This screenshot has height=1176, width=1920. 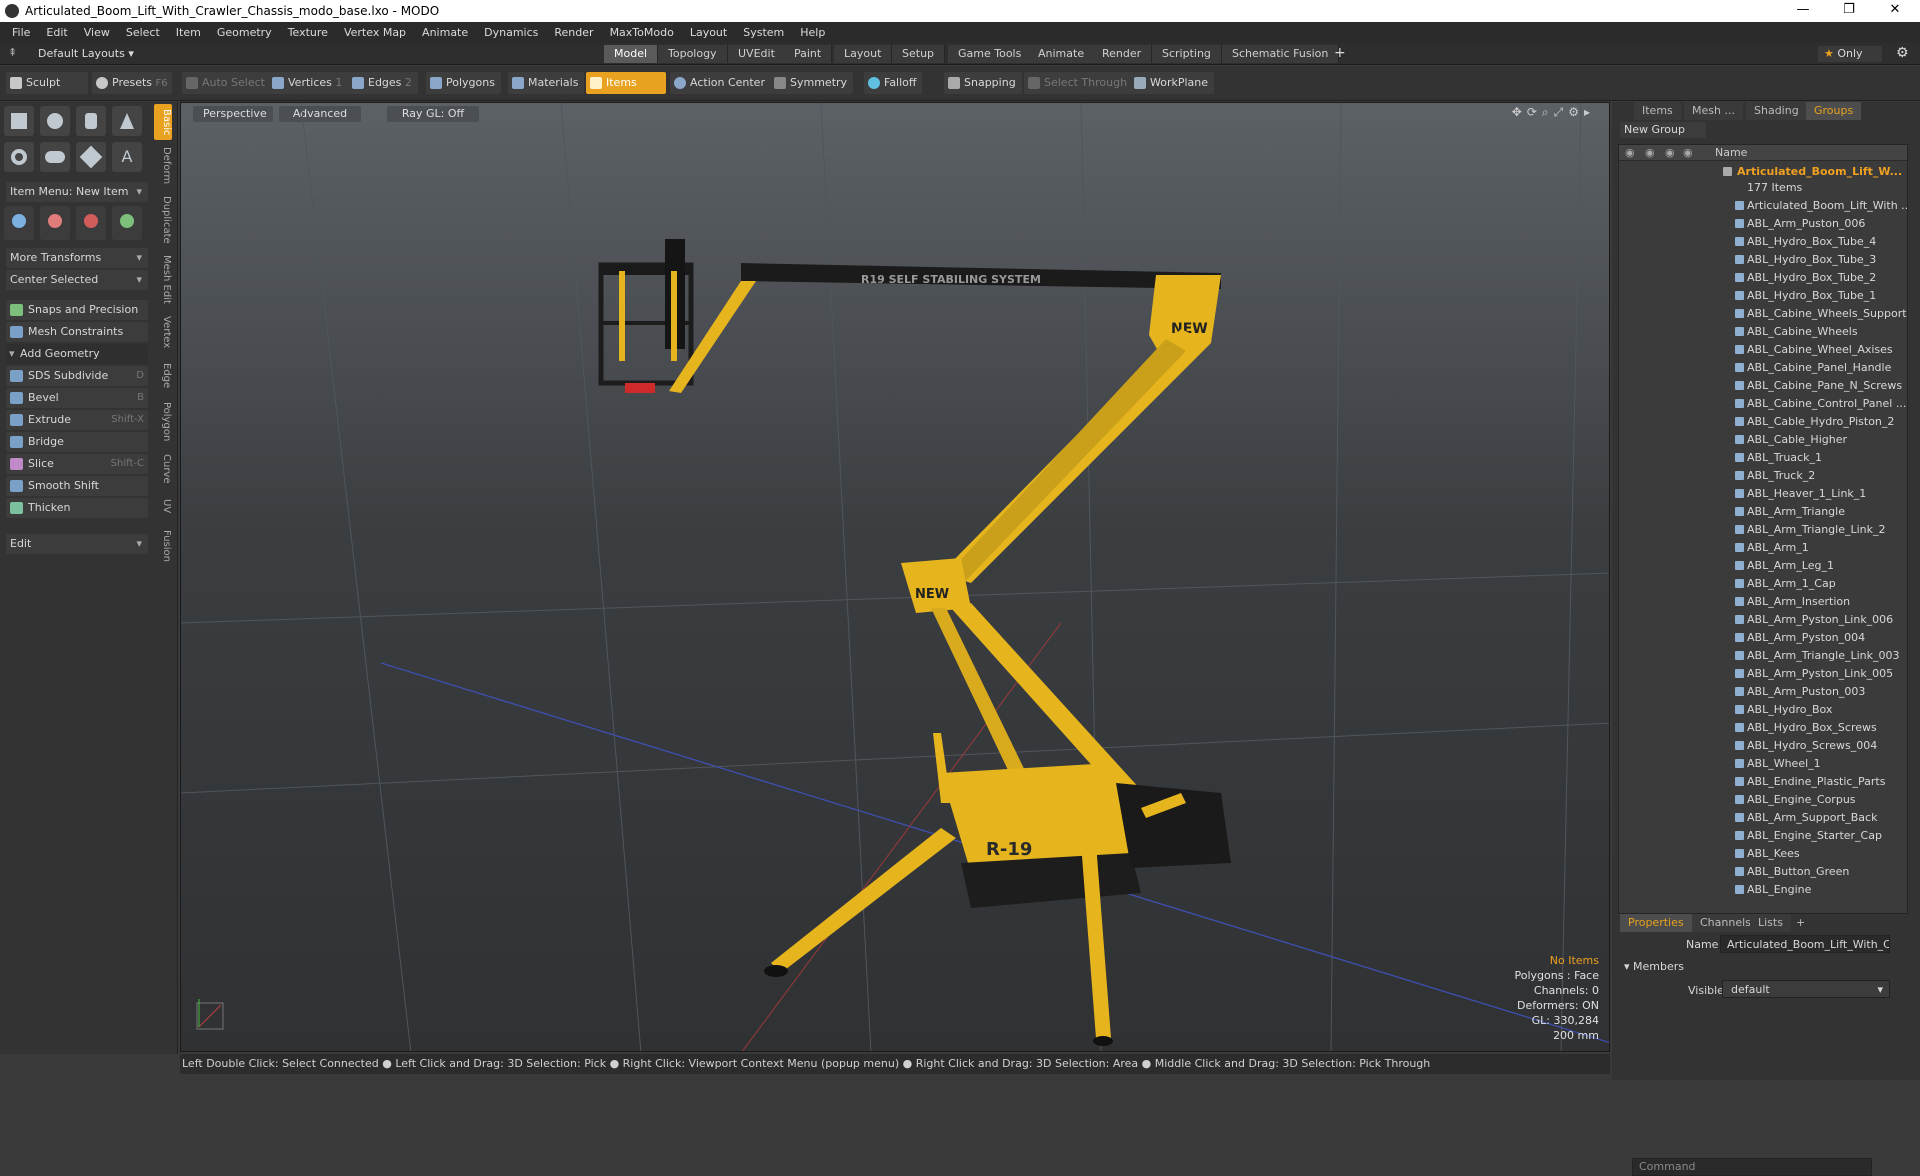 What do you see at coordinates (812, 32) in the screenshot?
I see `menu-help: Help` at bounding box center [812, 32].